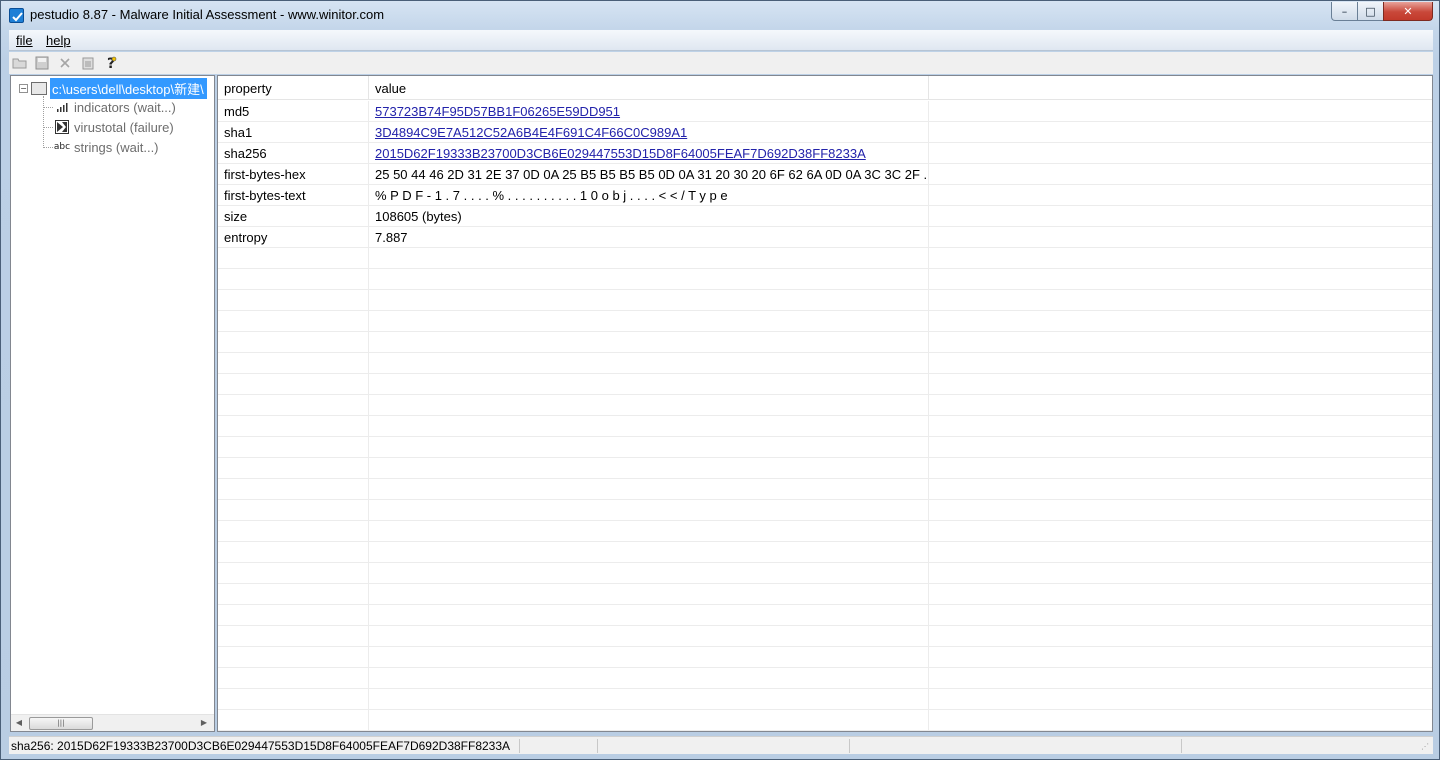 This screenshot has width=1440, height=760. What do you see at coordinates (1180, 88) in the screenshot?
I see `column-header-extra` at bounding box center [1180, 88].